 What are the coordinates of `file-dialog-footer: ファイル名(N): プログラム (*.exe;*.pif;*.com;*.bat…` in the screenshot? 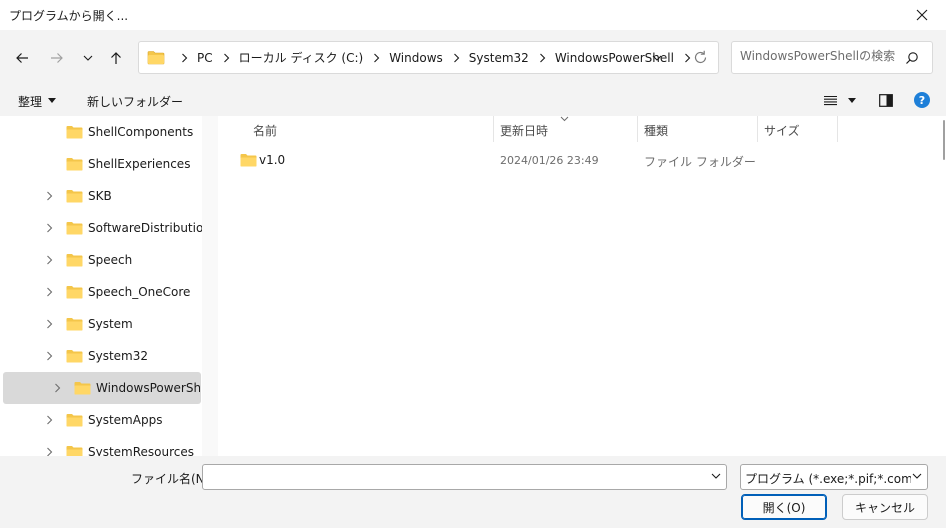 It's located at (473, 492).